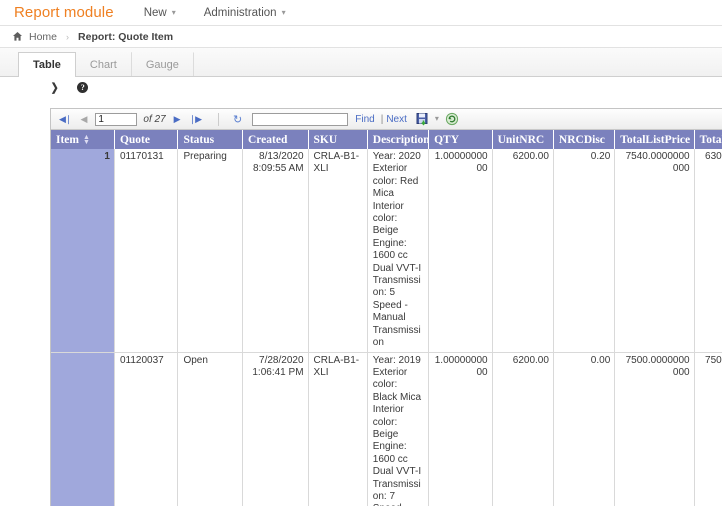 The height and width of the screenshot is (506, 722). I want to click on cell-status: Preparing, so click(210, 251).